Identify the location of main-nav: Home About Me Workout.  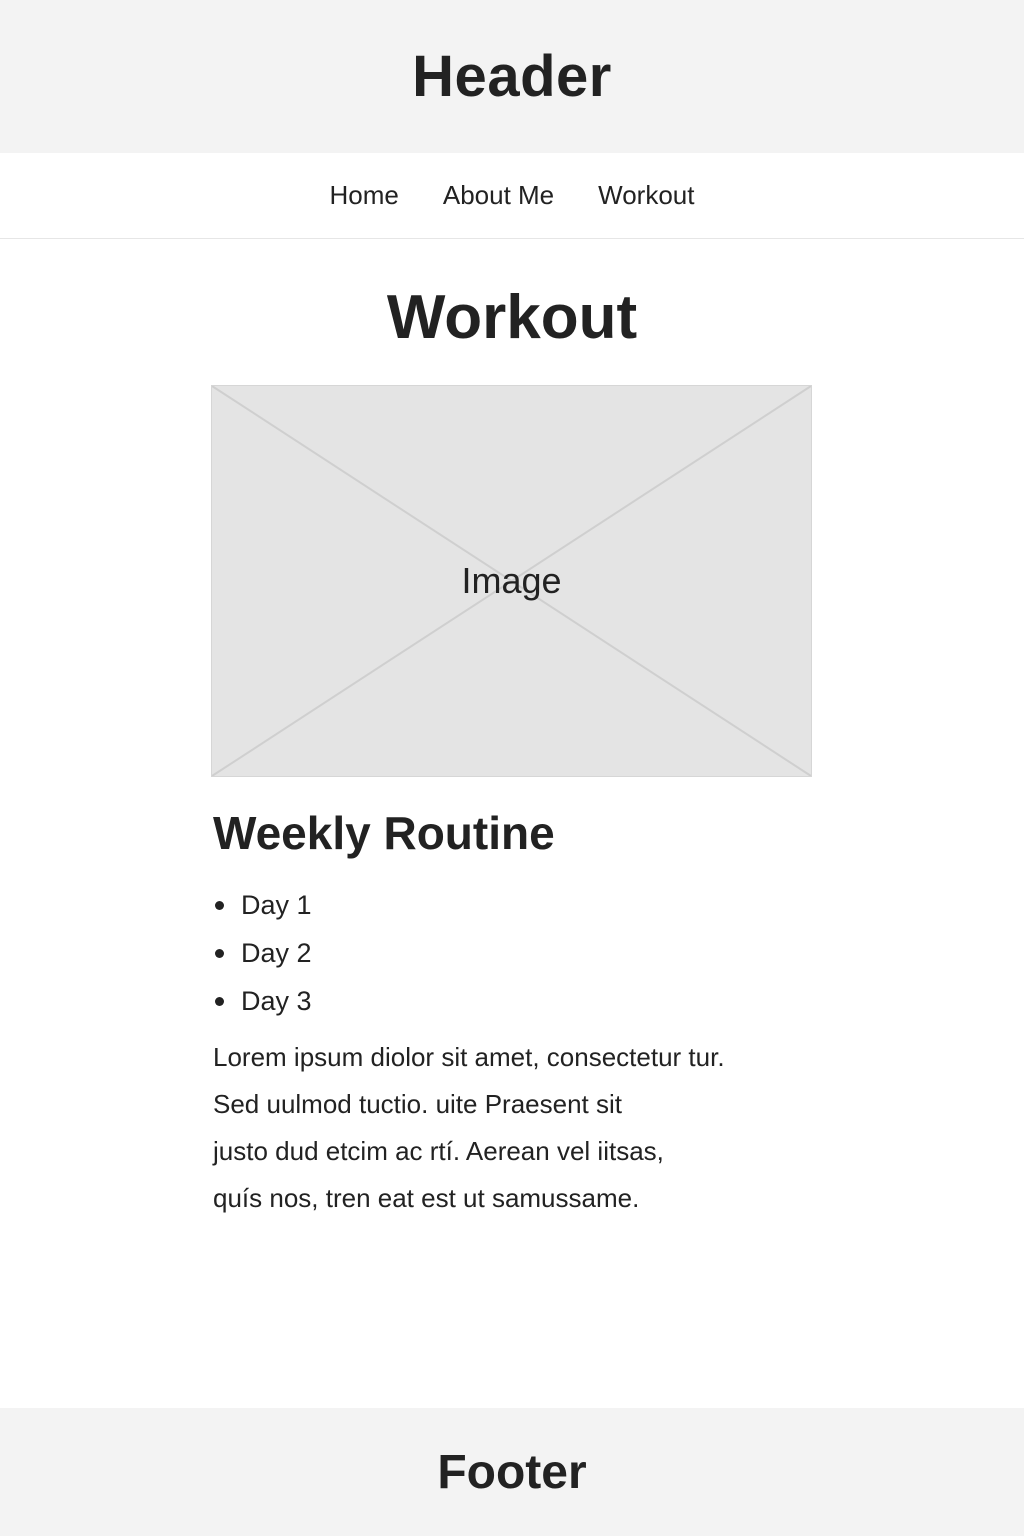
(512, 196).